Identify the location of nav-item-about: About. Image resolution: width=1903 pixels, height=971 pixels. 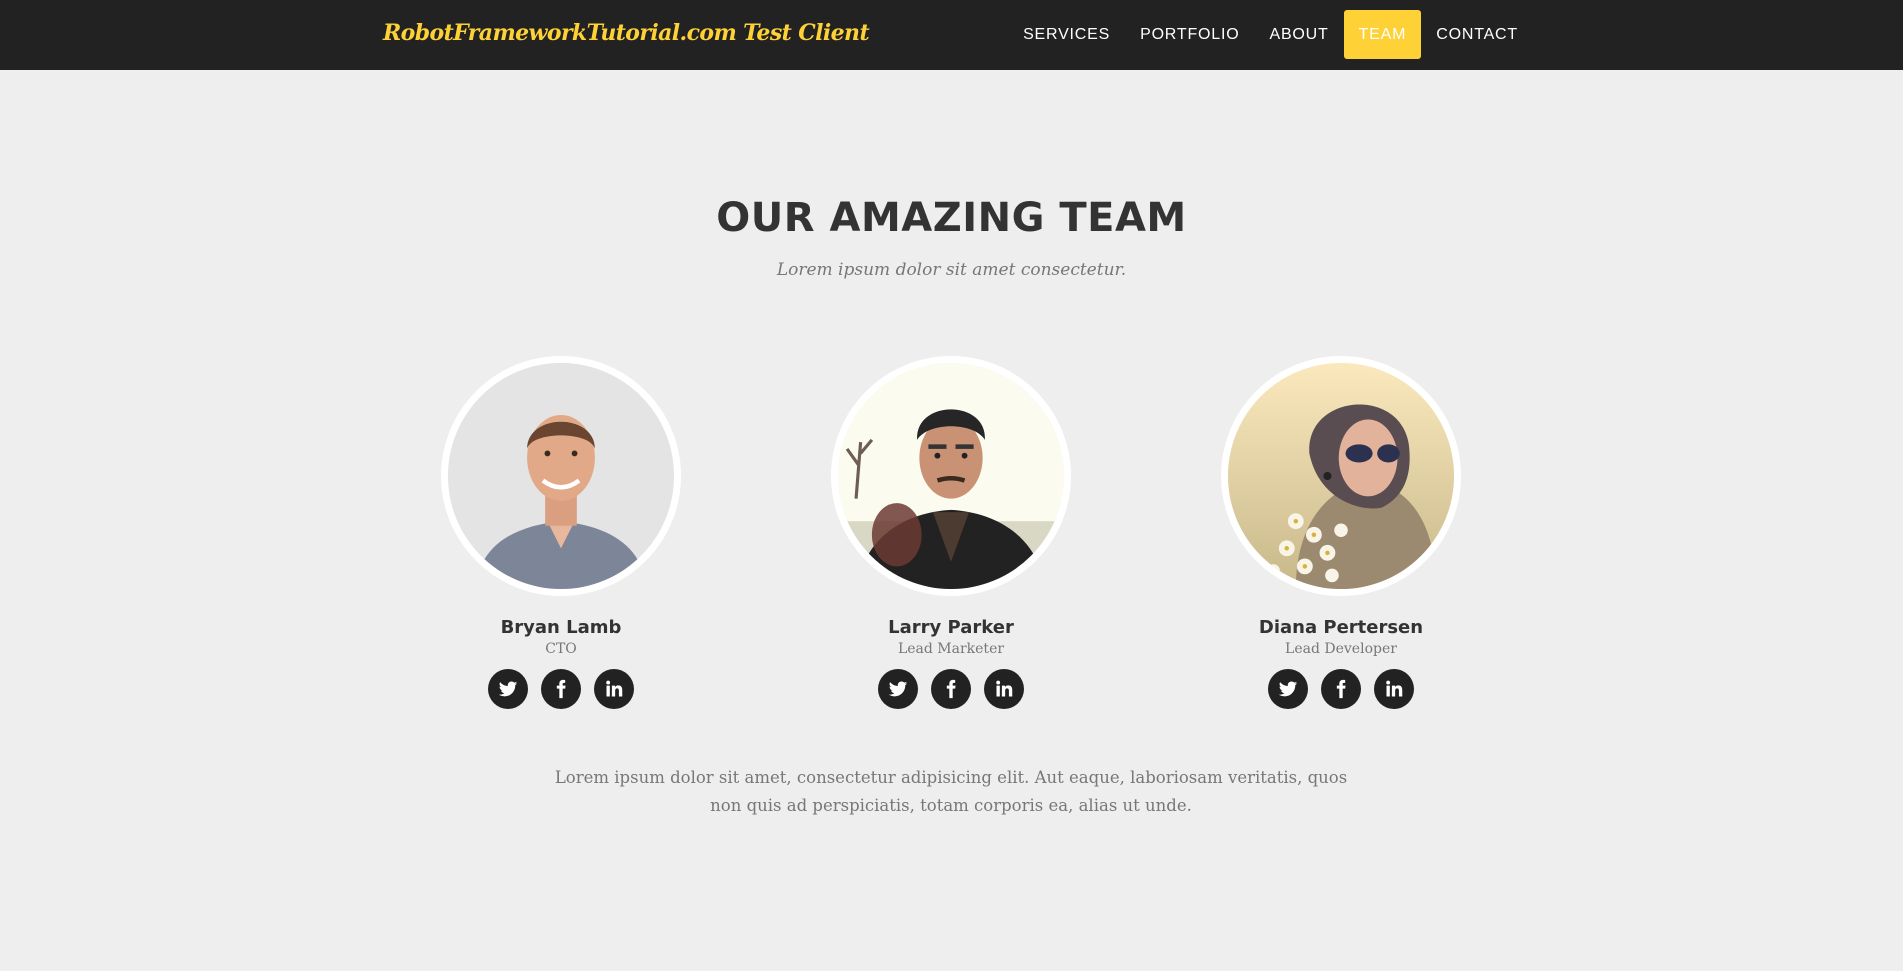
(1298, 34).